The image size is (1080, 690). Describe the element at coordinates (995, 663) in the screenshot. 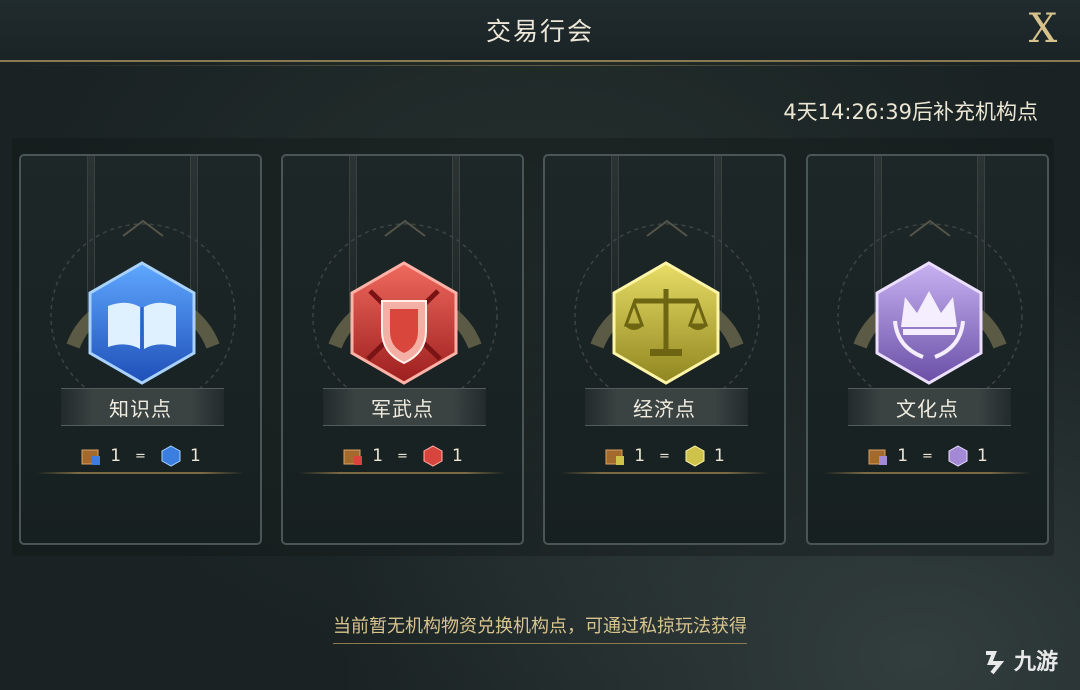

I see `jiuyou-logo-icon` at that location.